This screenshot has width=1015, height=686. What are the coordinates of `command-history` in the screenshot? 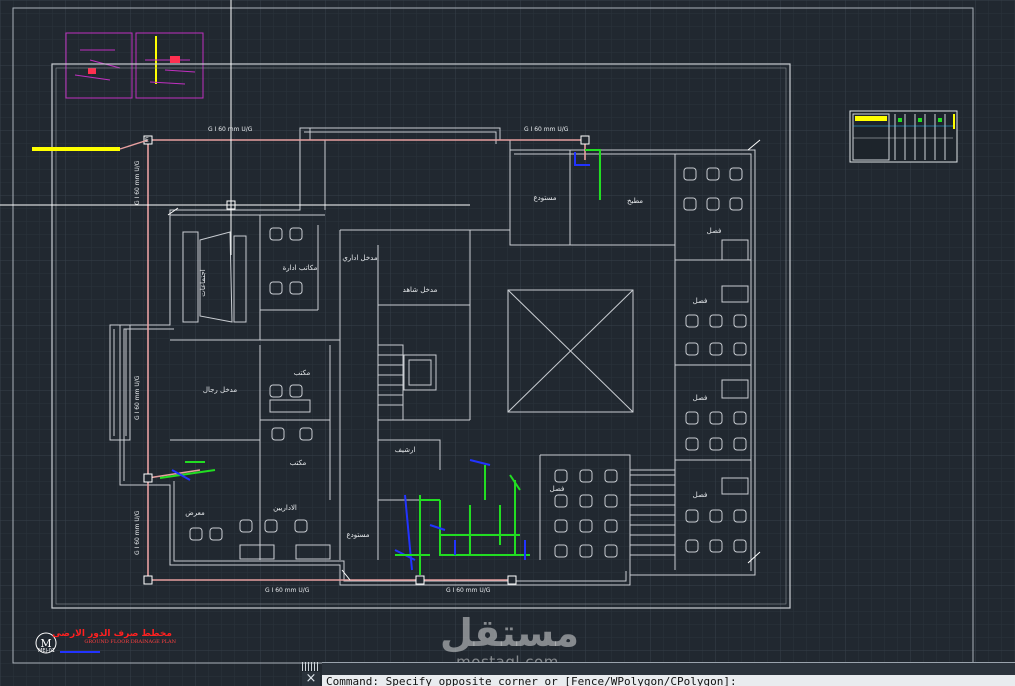 It's located at (668, 669).